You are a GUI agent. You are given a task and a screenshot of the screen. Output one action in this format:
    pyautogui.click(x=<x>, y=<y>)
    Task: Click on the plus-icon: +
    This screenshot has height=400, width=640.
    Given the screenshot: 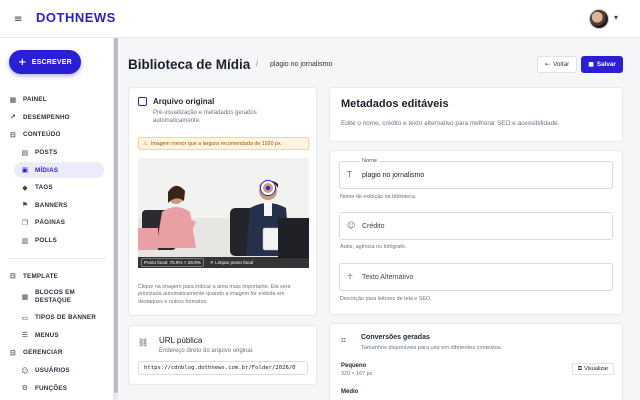 What is the action you would take?
    pyautogui.click(x=22, y=62)
    